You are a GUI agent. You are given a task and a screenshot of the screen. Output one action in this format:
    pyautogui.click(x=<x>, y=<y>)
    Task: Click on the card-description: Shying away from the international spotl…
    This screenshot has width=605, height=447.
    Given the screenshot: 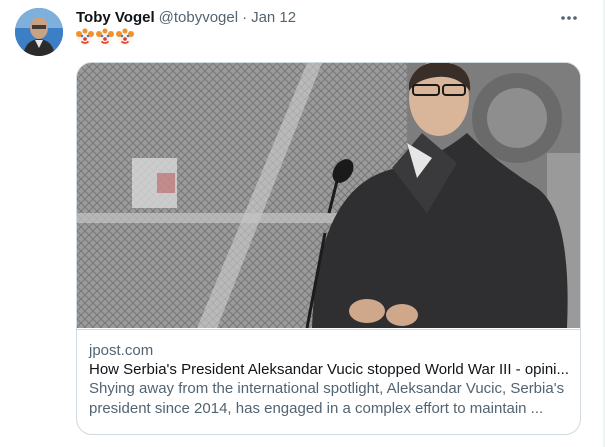 What is the action you would take?
    pyautogui.click(x=327, y=398)
    